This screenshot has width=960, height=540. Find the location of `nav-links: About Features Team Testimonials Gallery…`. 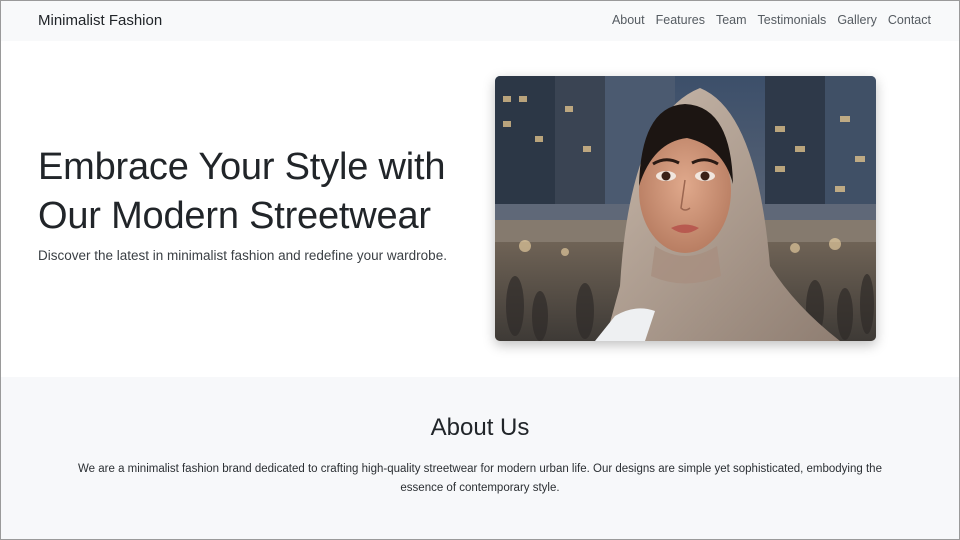

nav-links: About Features Team Testimonials Gallery… is located at coordinates (771, 20).